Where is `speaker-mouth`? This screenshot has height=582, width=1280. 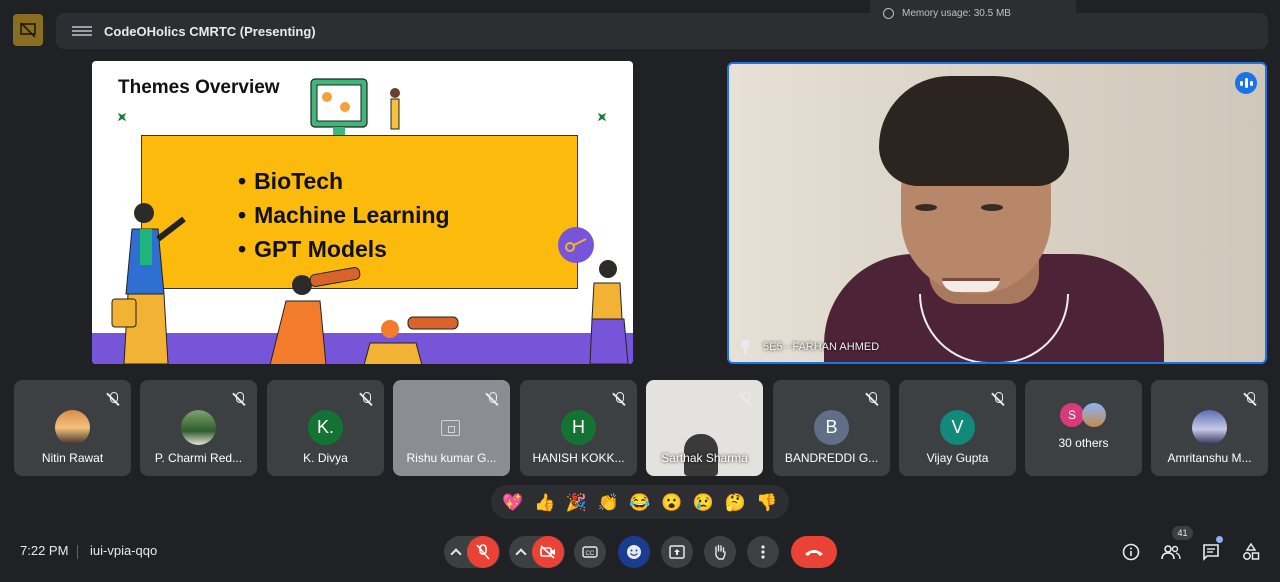 speaker-mouth is located at coordinates (971, 285).